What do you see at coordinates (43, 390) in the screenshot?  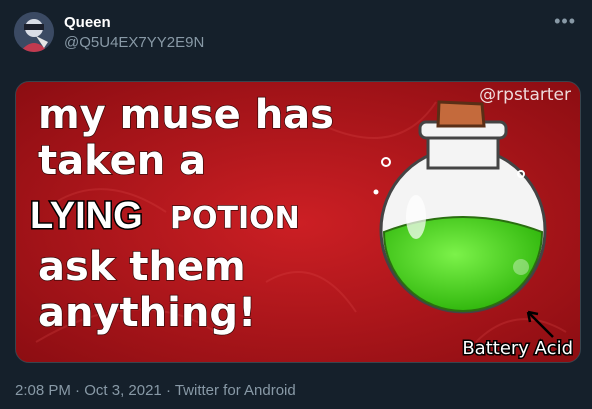 I see `tweet-time: 2:08 PM` at bounding box center [43, 390].